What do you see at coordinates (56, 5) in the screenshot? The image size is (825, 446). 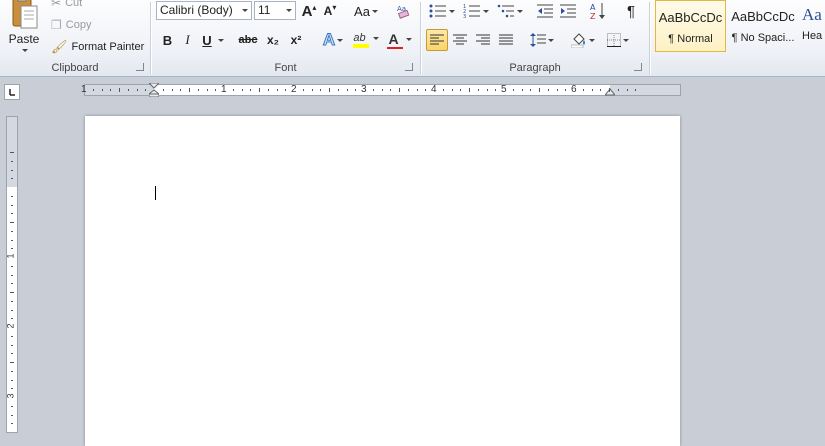 I see `scissors-icon: ✂` at bounding box center [56, 5].